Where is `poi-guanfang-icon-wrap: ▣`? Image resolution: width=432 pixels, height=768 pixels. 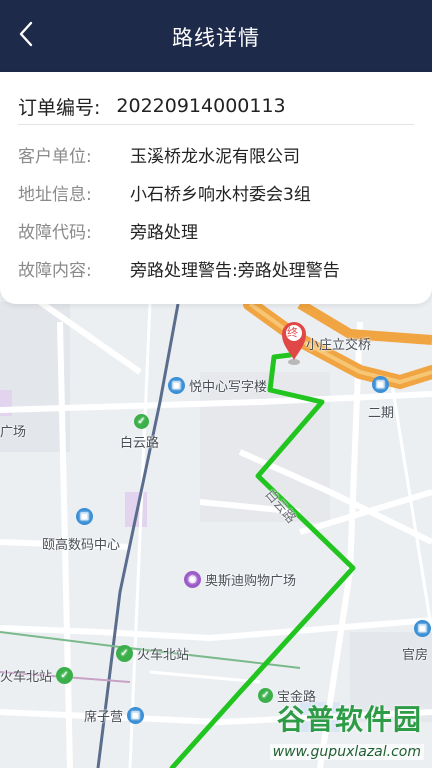 poi-guanfang-icon-wrap: ▣ is located at coordinates (422, 628).